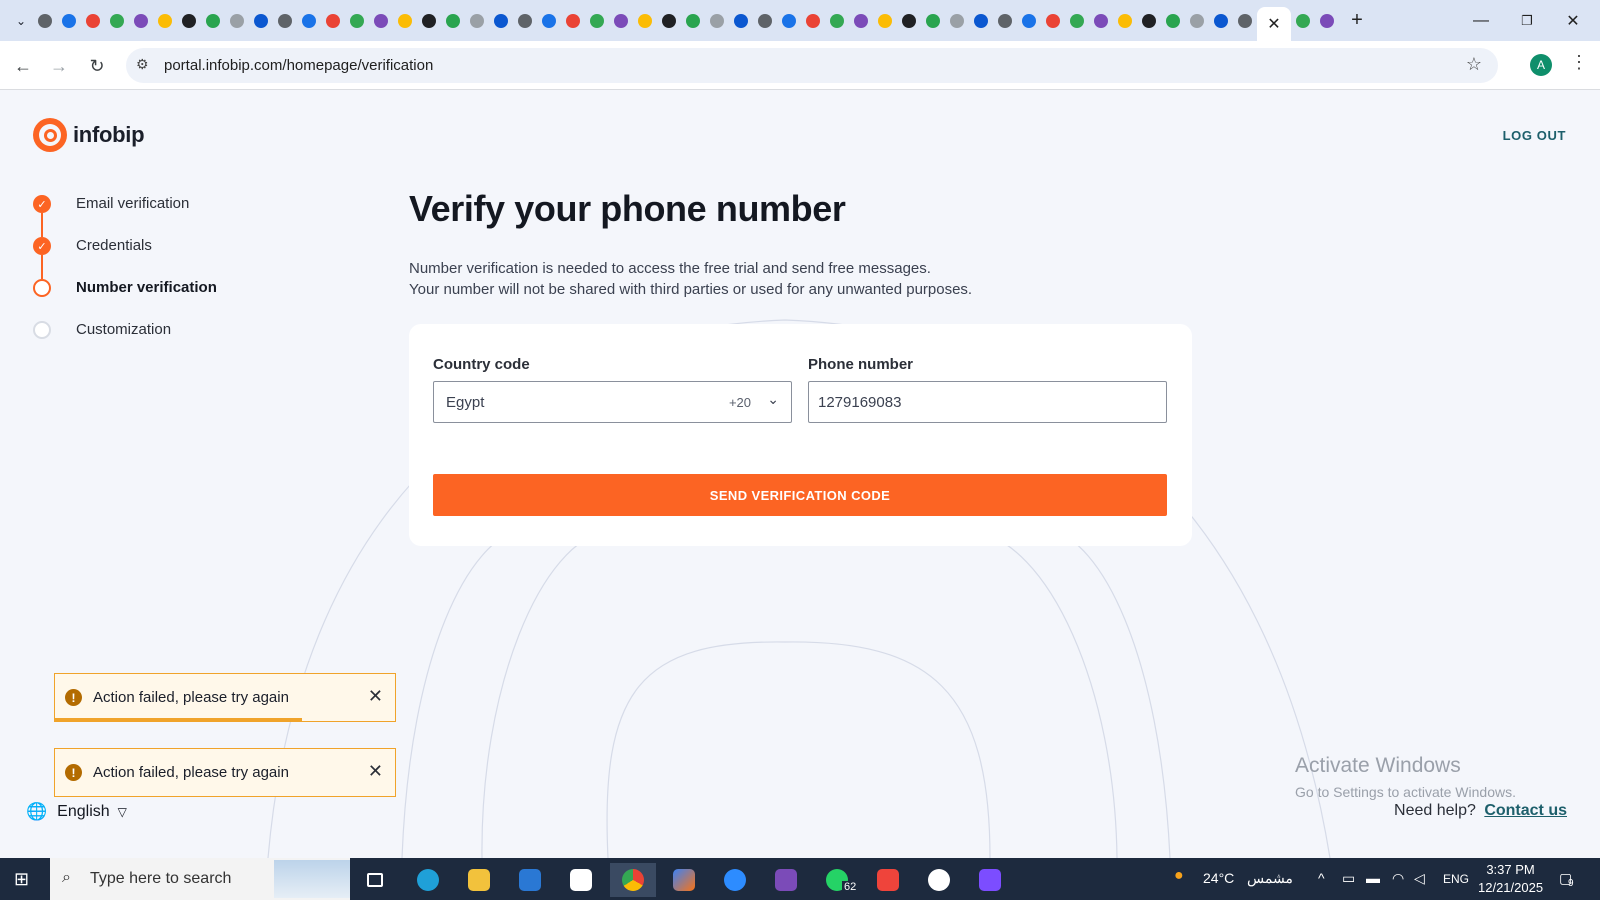 The height and width of the screenshot is (900, 1600). Describe the element at coordinates (23, 66) in the screenshot. I see `back-icon: ←` at that location.